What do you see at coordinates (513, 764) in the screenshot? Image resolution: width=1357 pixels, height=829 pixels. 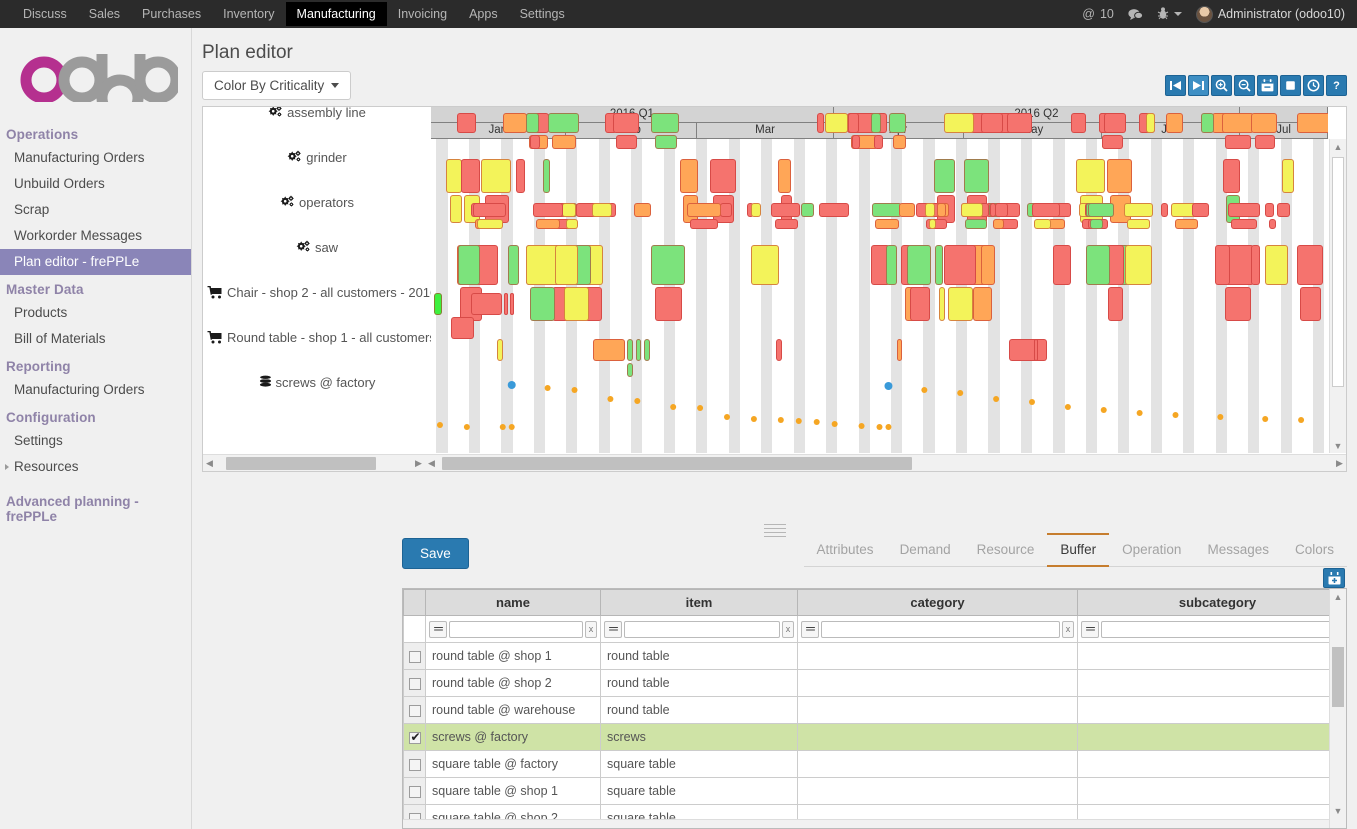 I see `cell-name: square table @ factory` at bounding box center [513, 764].